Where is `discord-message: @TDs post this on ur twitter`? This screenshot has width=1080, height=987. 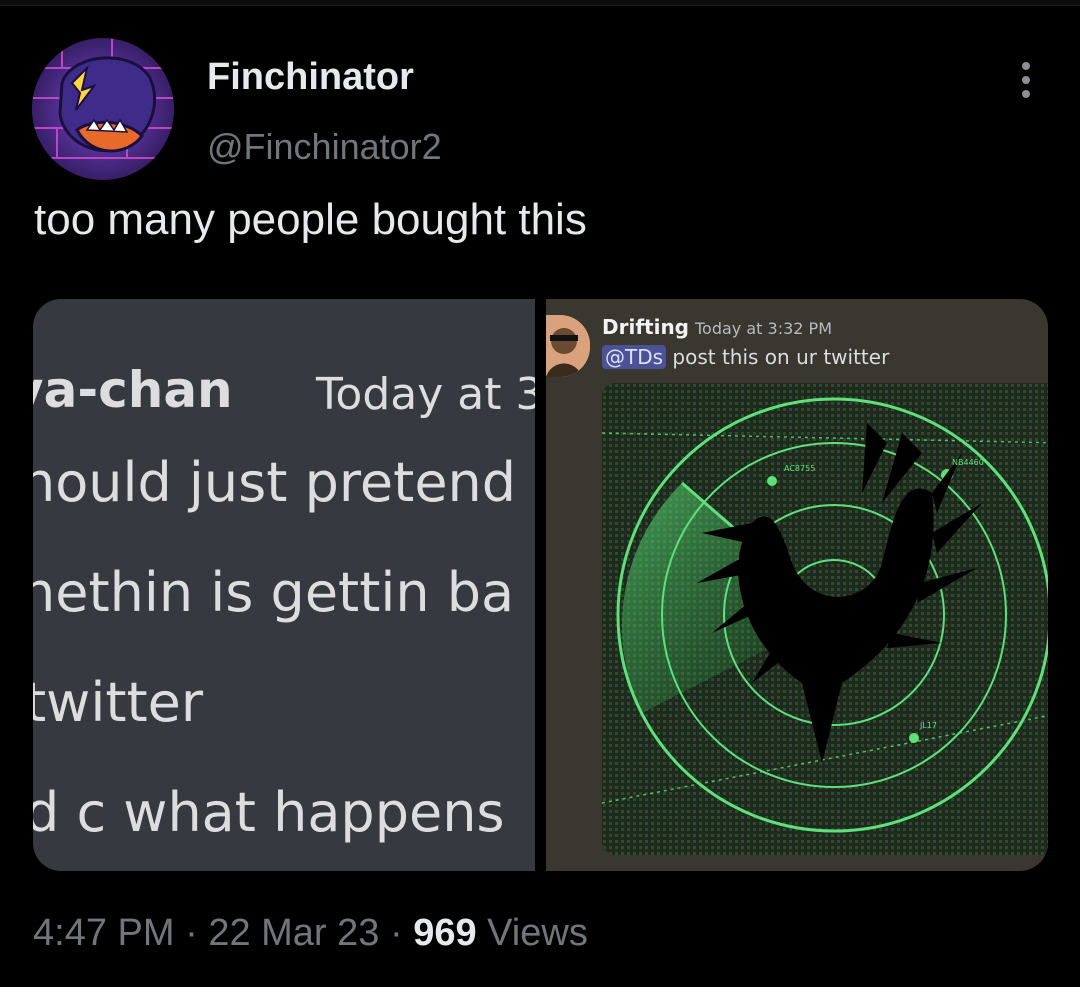 discord-message: @TDs post this on ur twitter is located at coordinates (745, 357).